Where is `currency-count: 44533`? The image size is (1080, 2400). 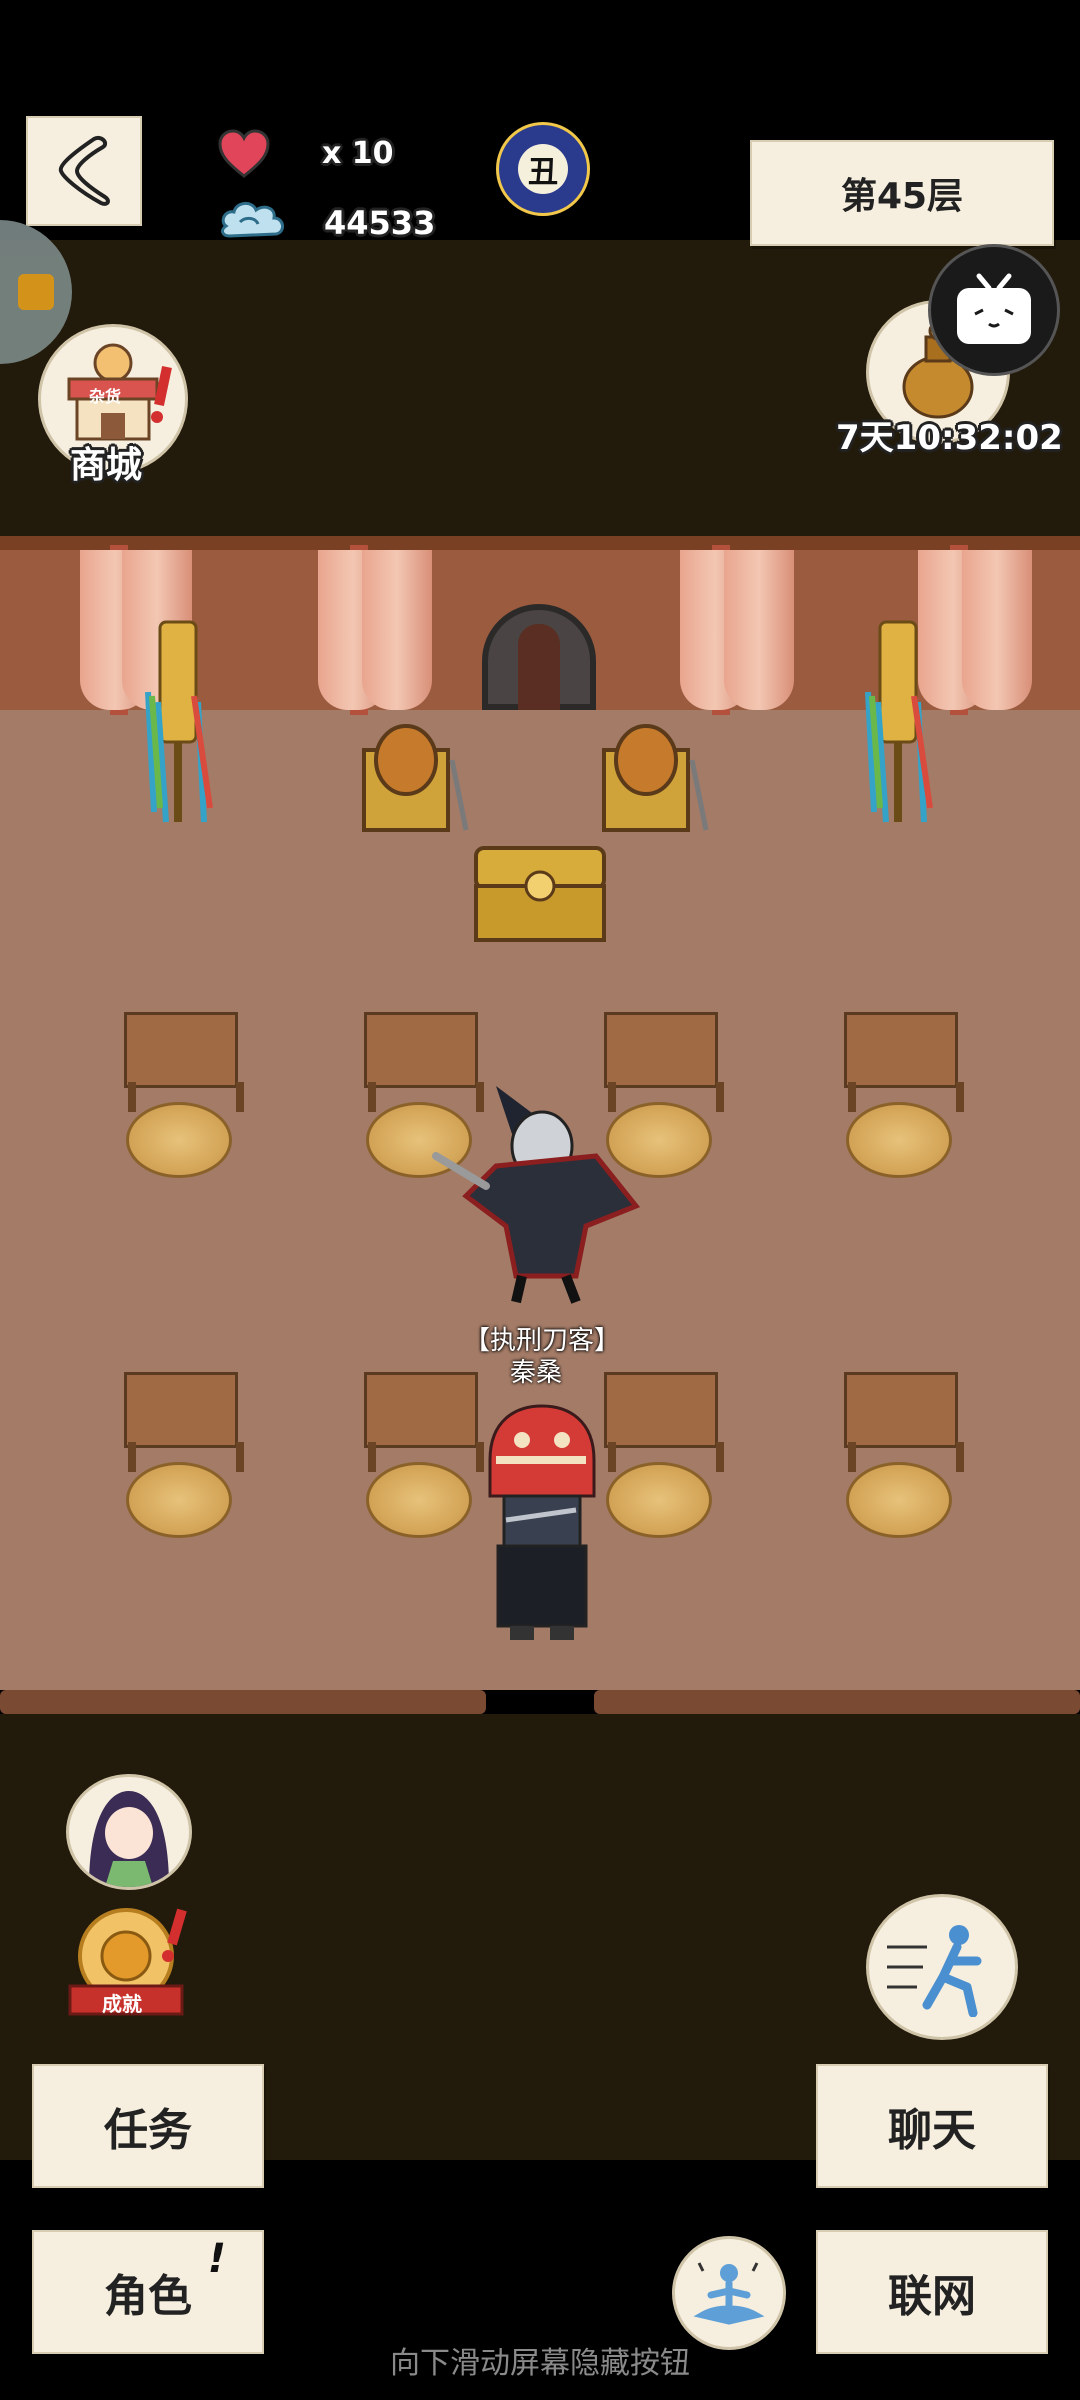 currency-count: 44533 is located at coordinates (380, 223).